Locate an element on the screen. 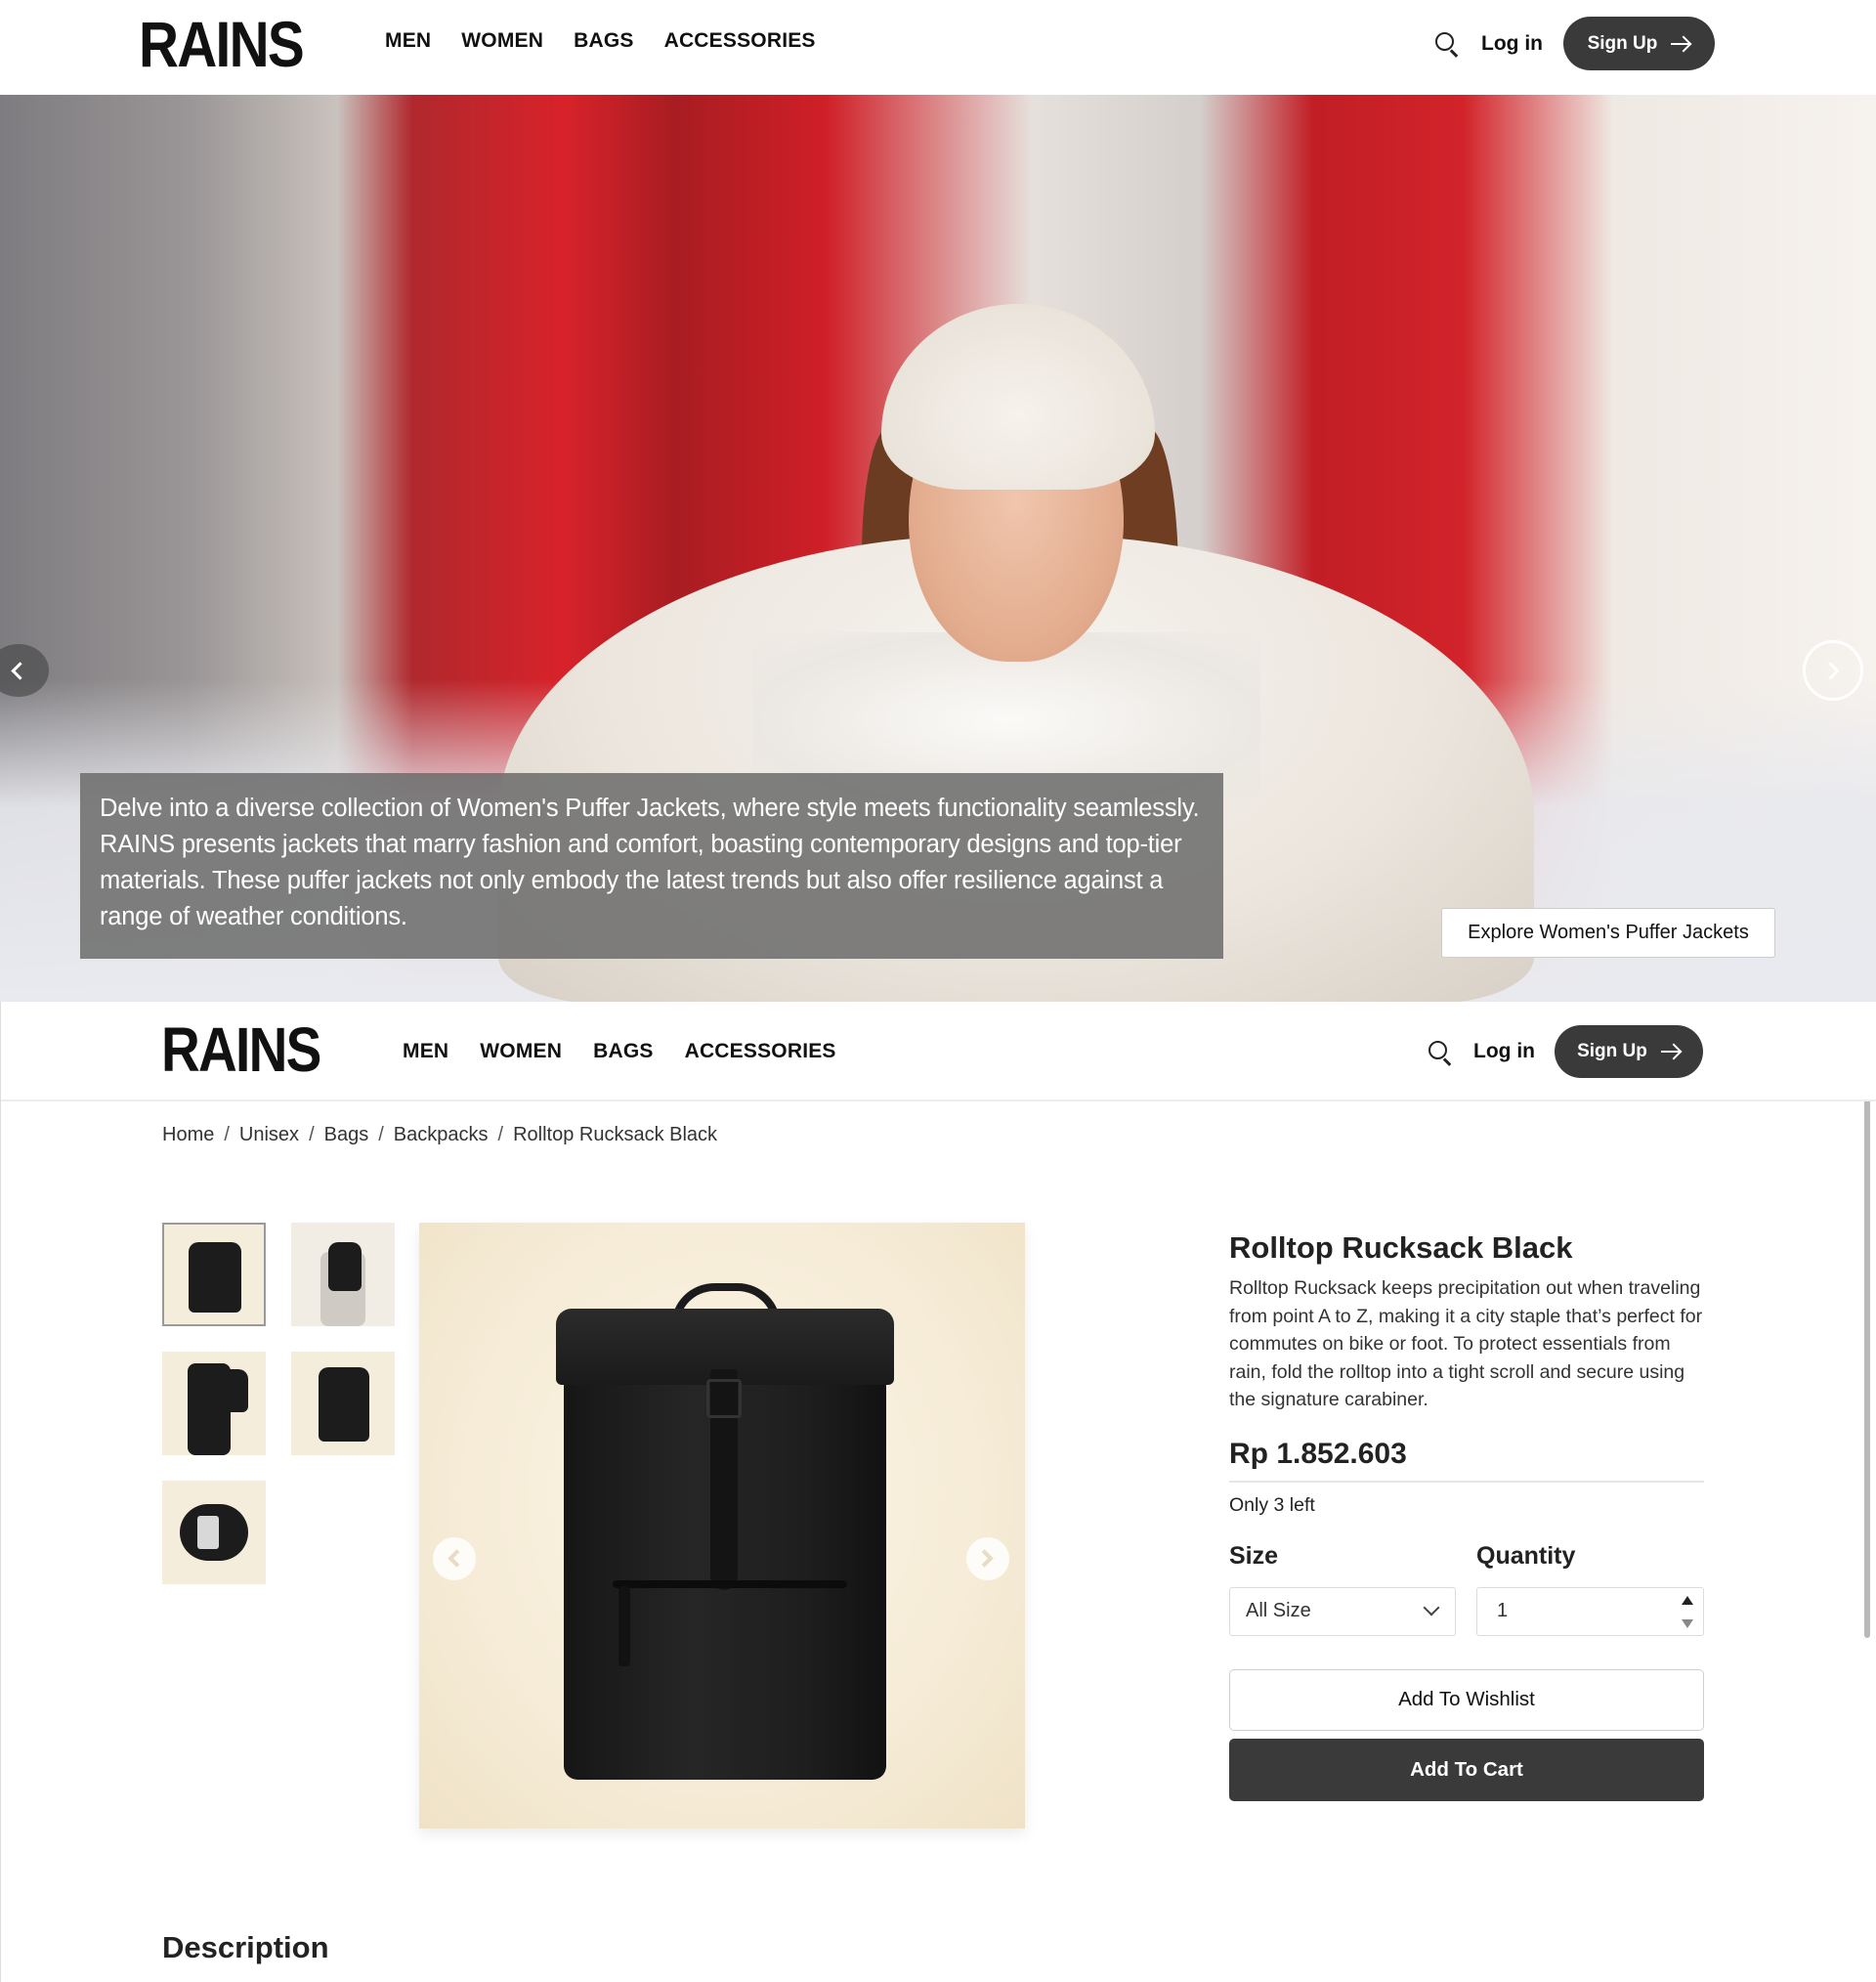  thumbnail-model-side is located at coordinates (214, 1403).